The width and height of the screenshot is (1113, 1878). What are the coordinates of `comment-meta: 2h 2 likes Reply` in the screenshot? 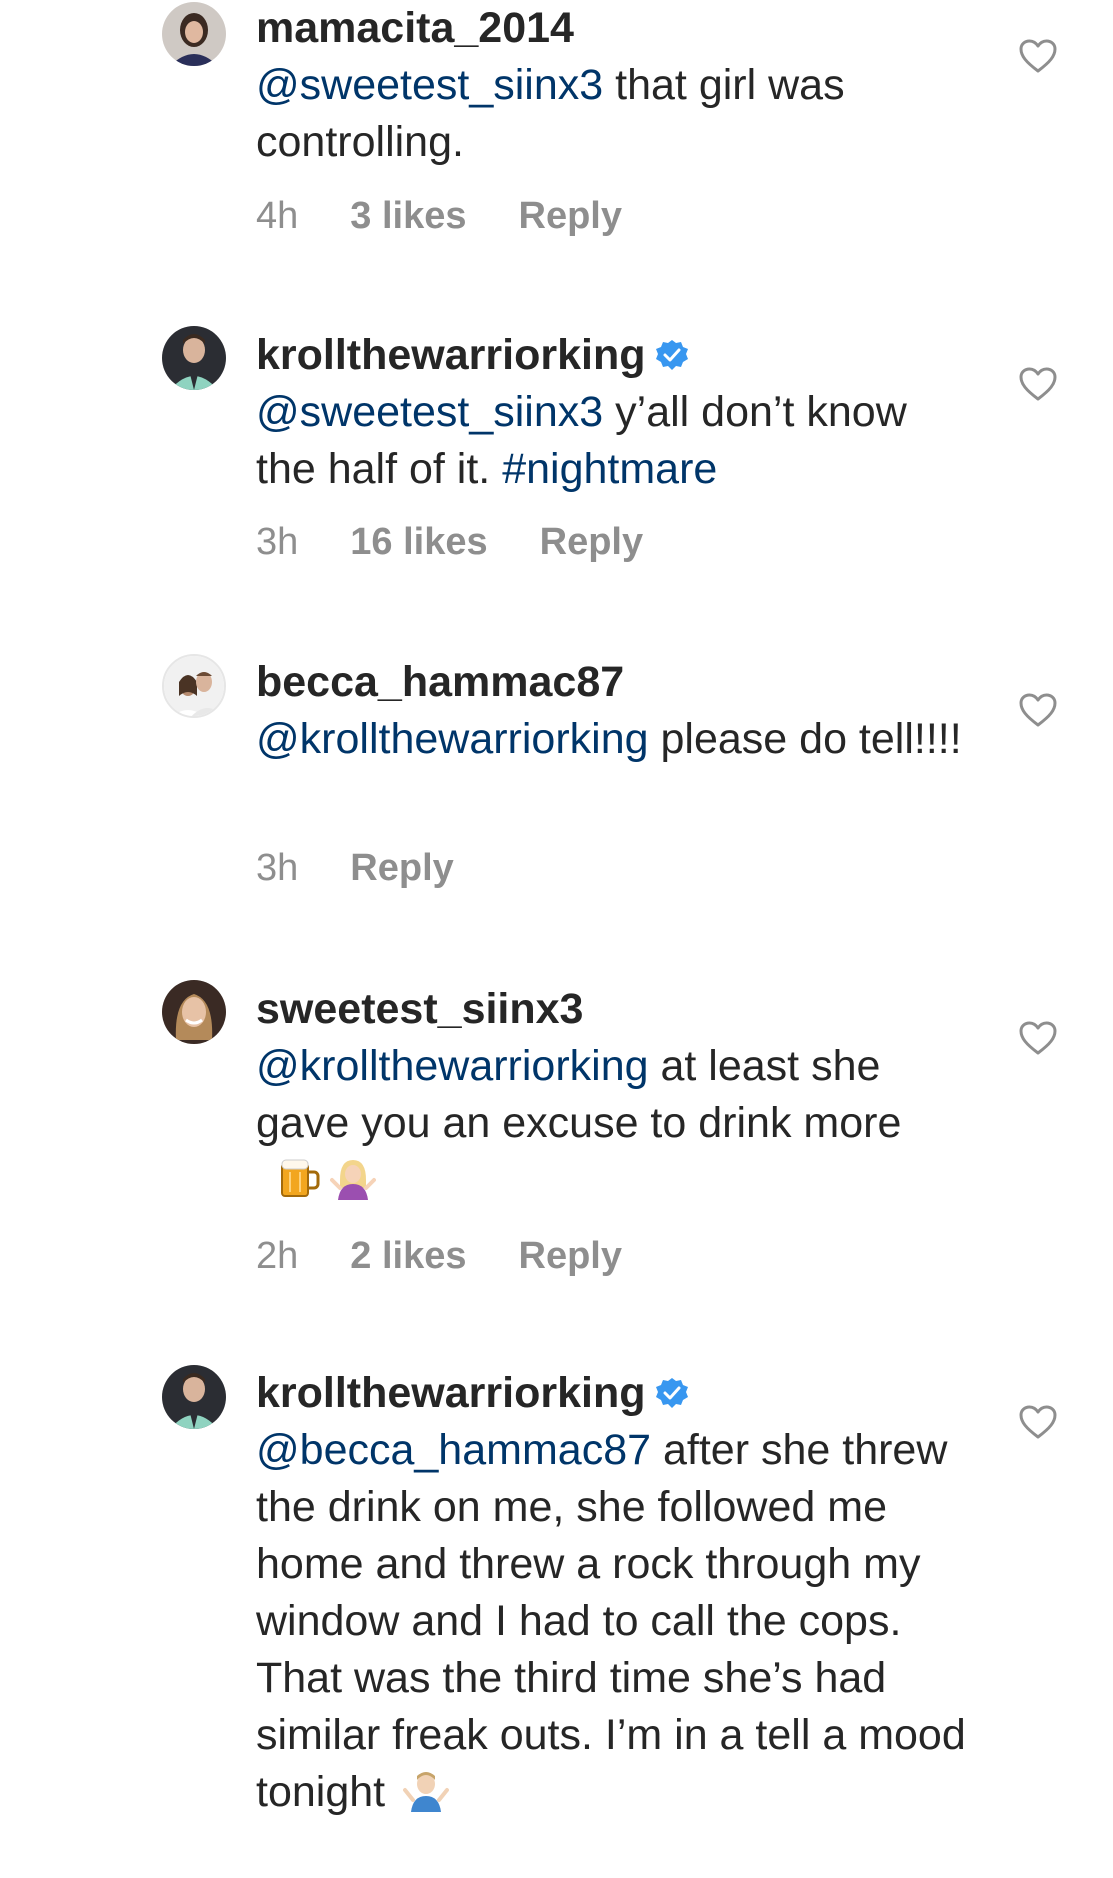 It's located at (439, 1256).